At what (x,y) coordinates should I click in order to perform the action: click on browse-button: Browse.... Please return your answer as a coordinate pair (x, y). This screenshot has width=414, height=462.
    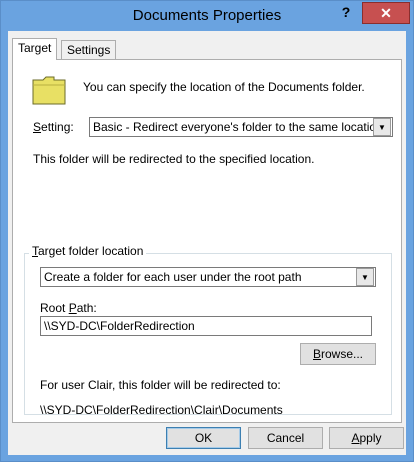
    Looking at the image, I should click on (338, 354).